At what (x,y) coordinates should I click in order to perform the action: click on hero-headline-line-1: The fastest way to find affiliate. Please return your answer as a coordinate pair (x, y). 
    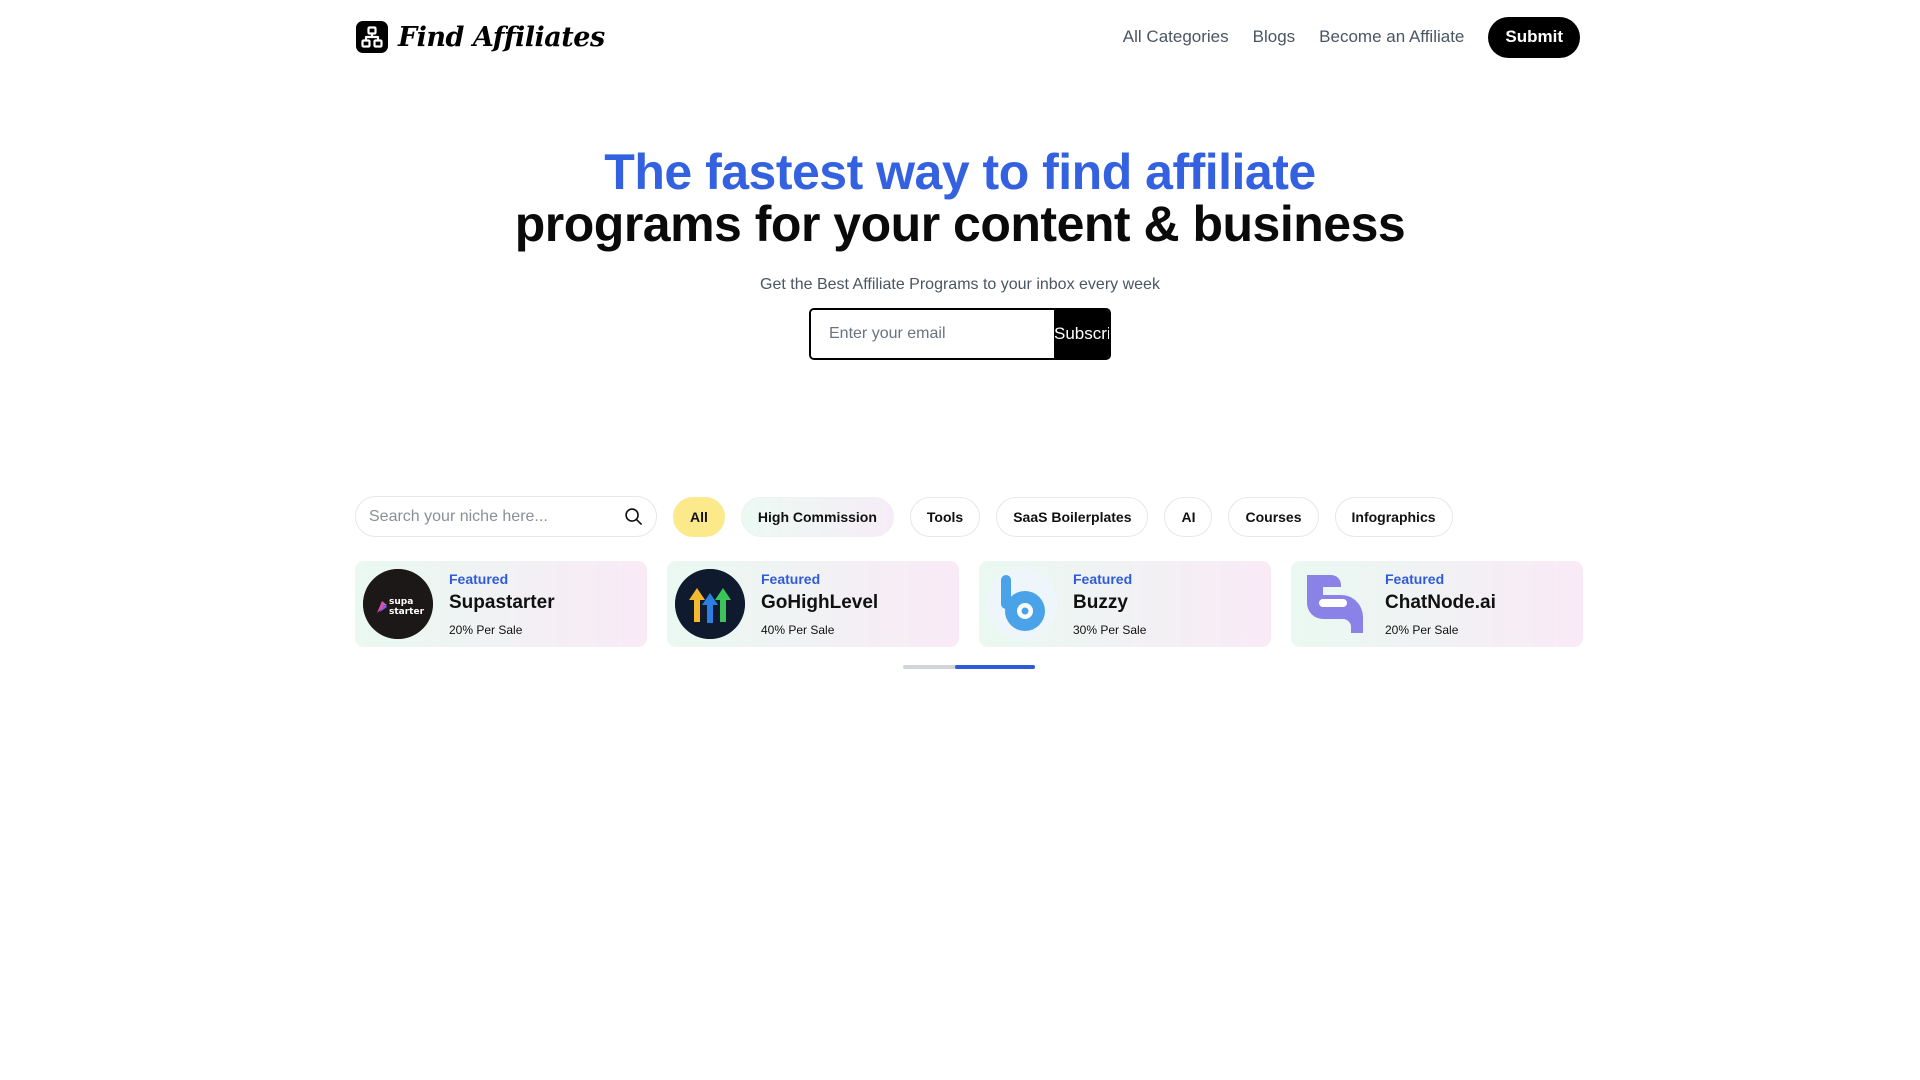
    Looking at the image, I should click on (960, 172).